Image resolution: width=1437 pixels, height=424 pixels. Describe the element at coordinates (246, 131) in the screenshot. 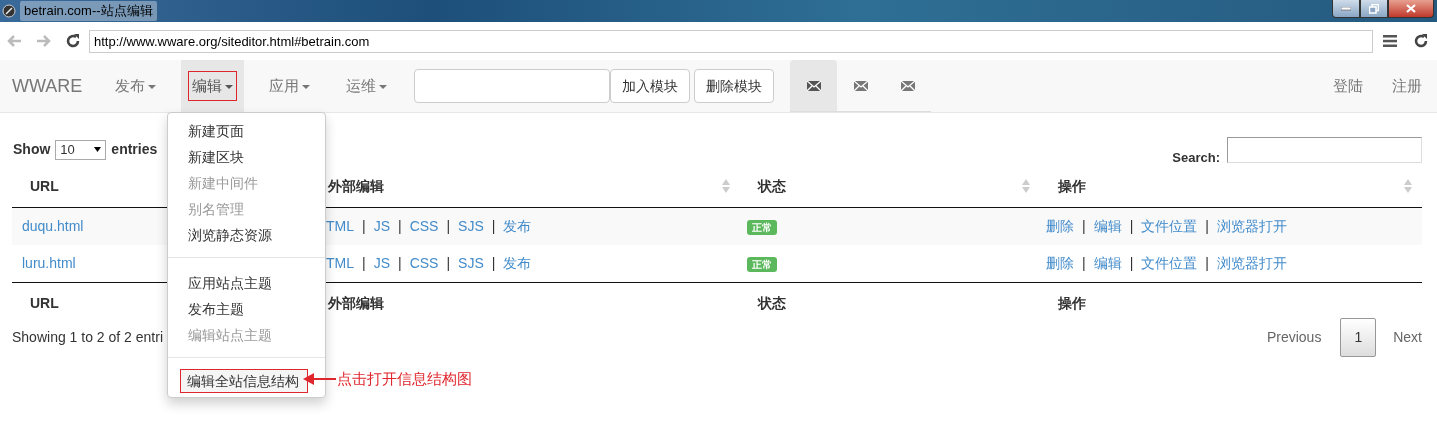

I see `dropdown-item: 新建页面` at that location.